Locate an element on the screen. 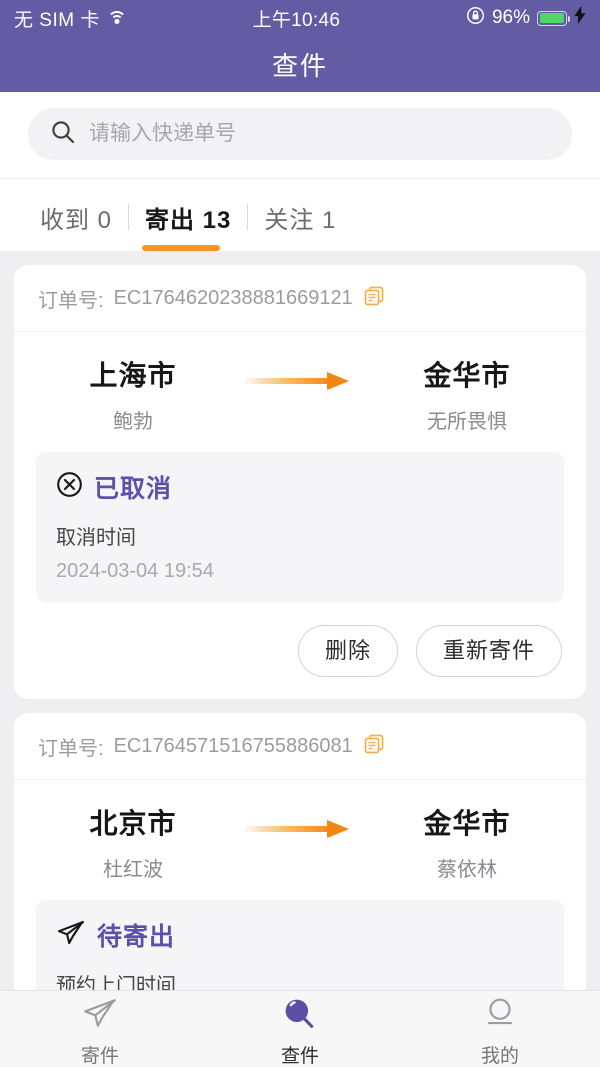  page-title: 查件 is located at coordinates (300, 64).